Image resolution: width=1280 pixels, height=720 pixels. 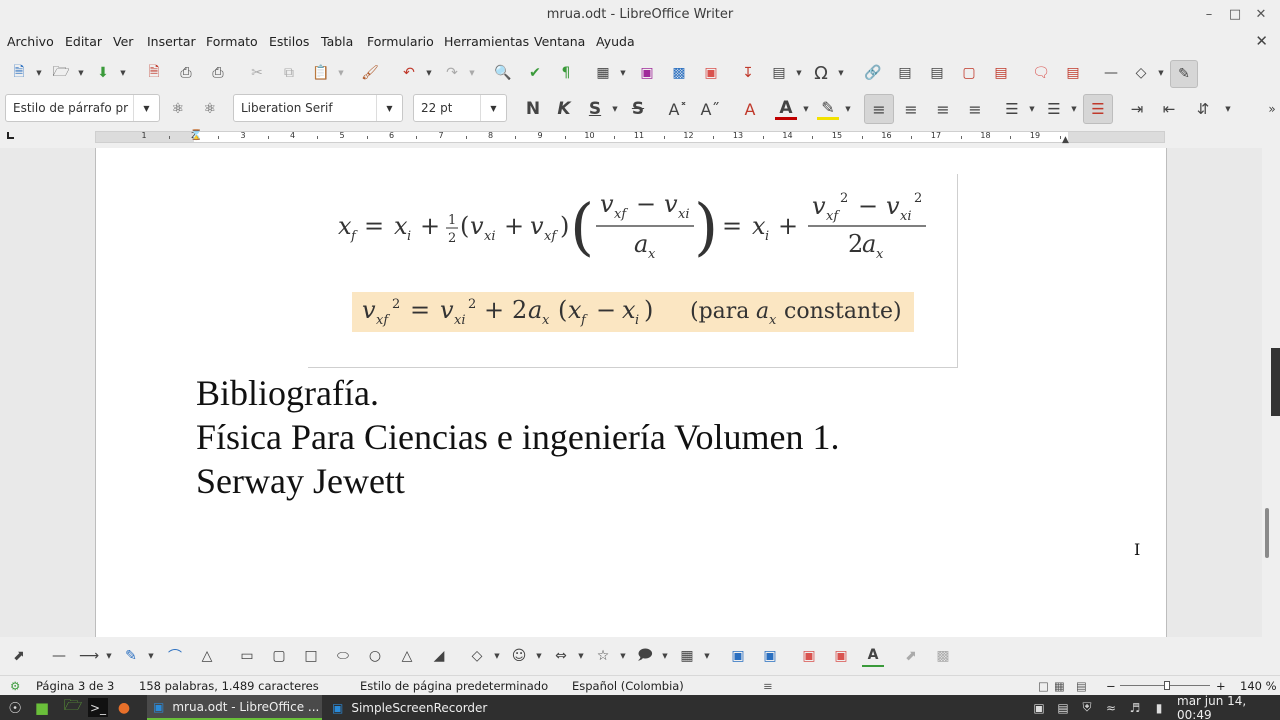 I want to click on view-book-icon: ▤, so click(x=1081, y=686).